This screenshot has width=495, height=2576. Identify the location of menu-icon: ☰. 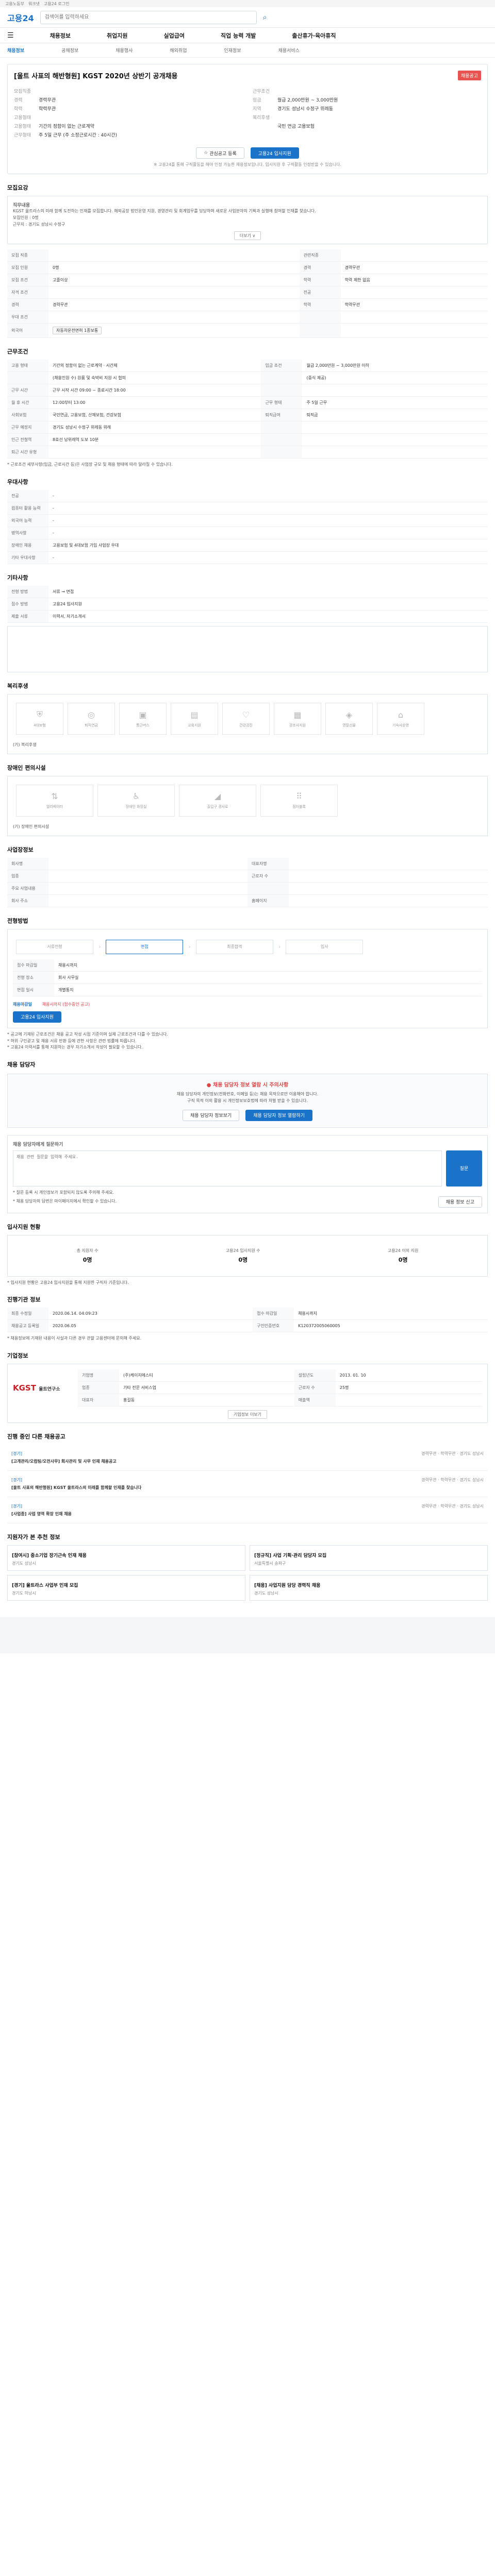
(10, 35).